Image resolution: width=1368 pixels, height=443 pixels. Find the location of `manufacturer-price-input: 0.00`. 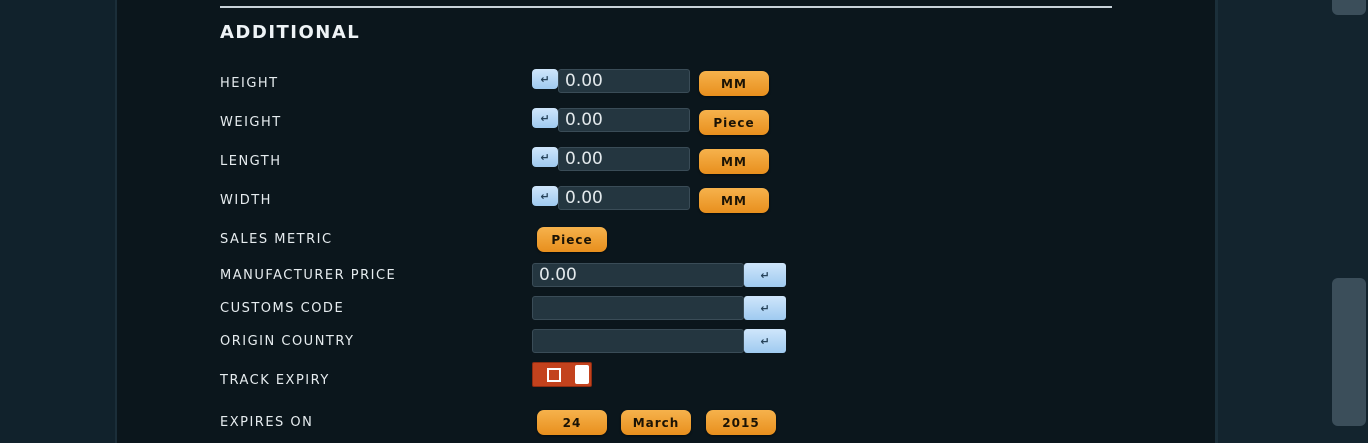

manufacturer-price-input: 0.00 is located at coordinates (638, 275).